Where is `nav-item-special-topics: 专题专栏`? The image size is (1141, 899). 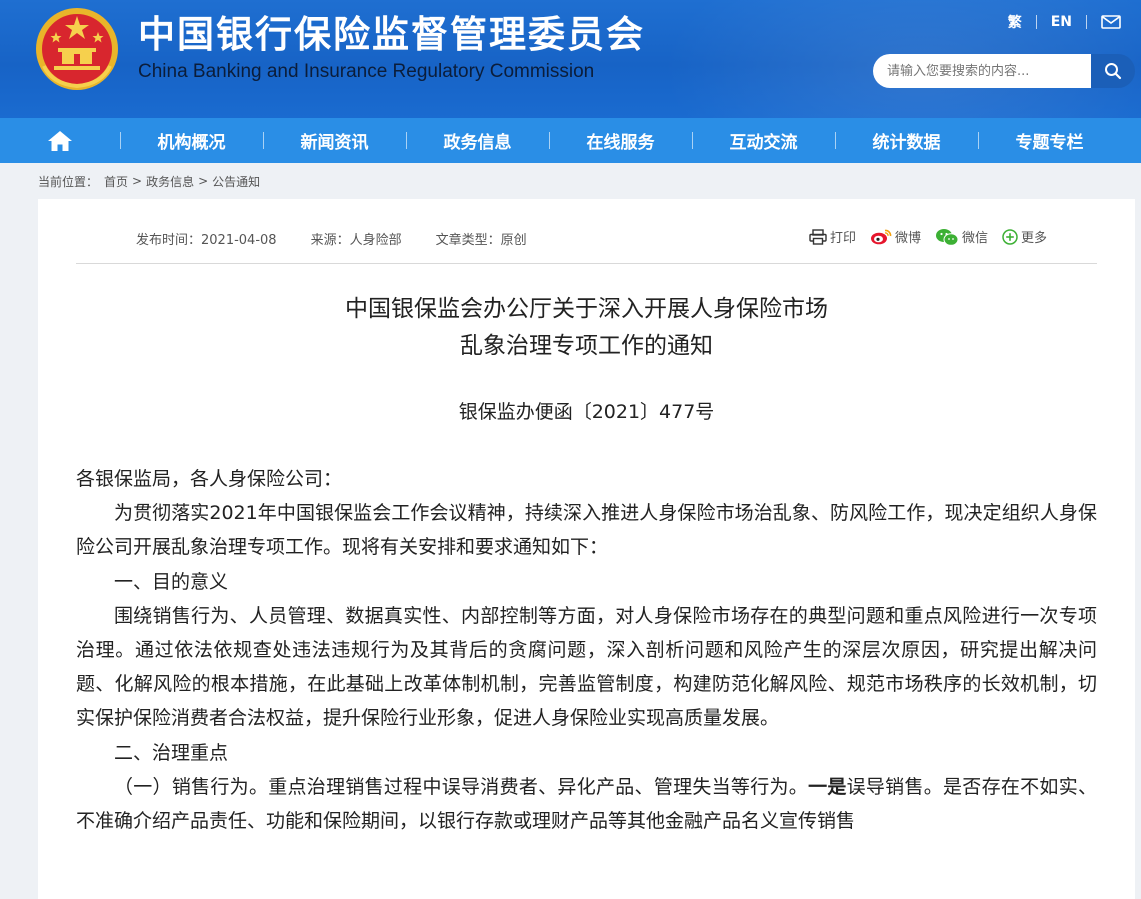 nav-item-special-topics: 专题专栏 is located at coordinates (1049, 140).